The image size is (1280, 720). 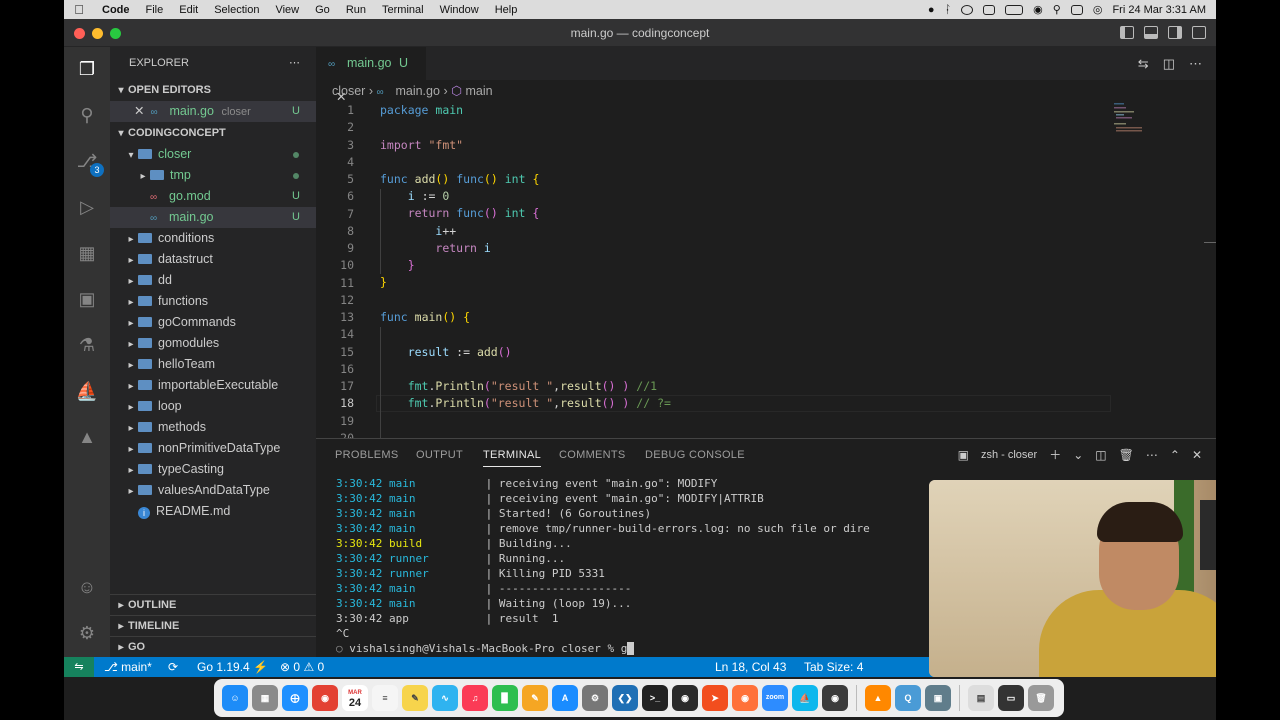 What do you see at coordinates (188, 10) in the screenshot?
I see `menu-edit: Edit` at bounding box center [188, 10].